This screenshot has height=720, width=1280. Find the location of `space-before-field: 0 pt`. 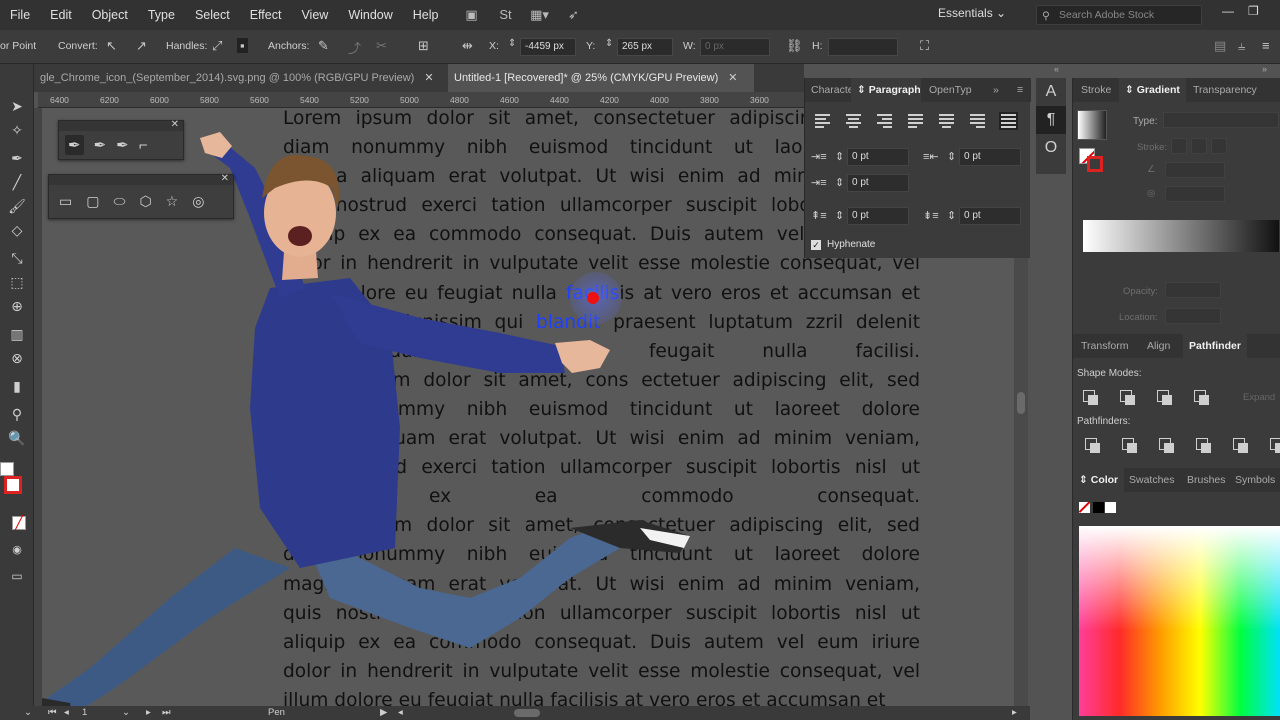

space-before-field: 0 pt is located at coordinates (878, 216).